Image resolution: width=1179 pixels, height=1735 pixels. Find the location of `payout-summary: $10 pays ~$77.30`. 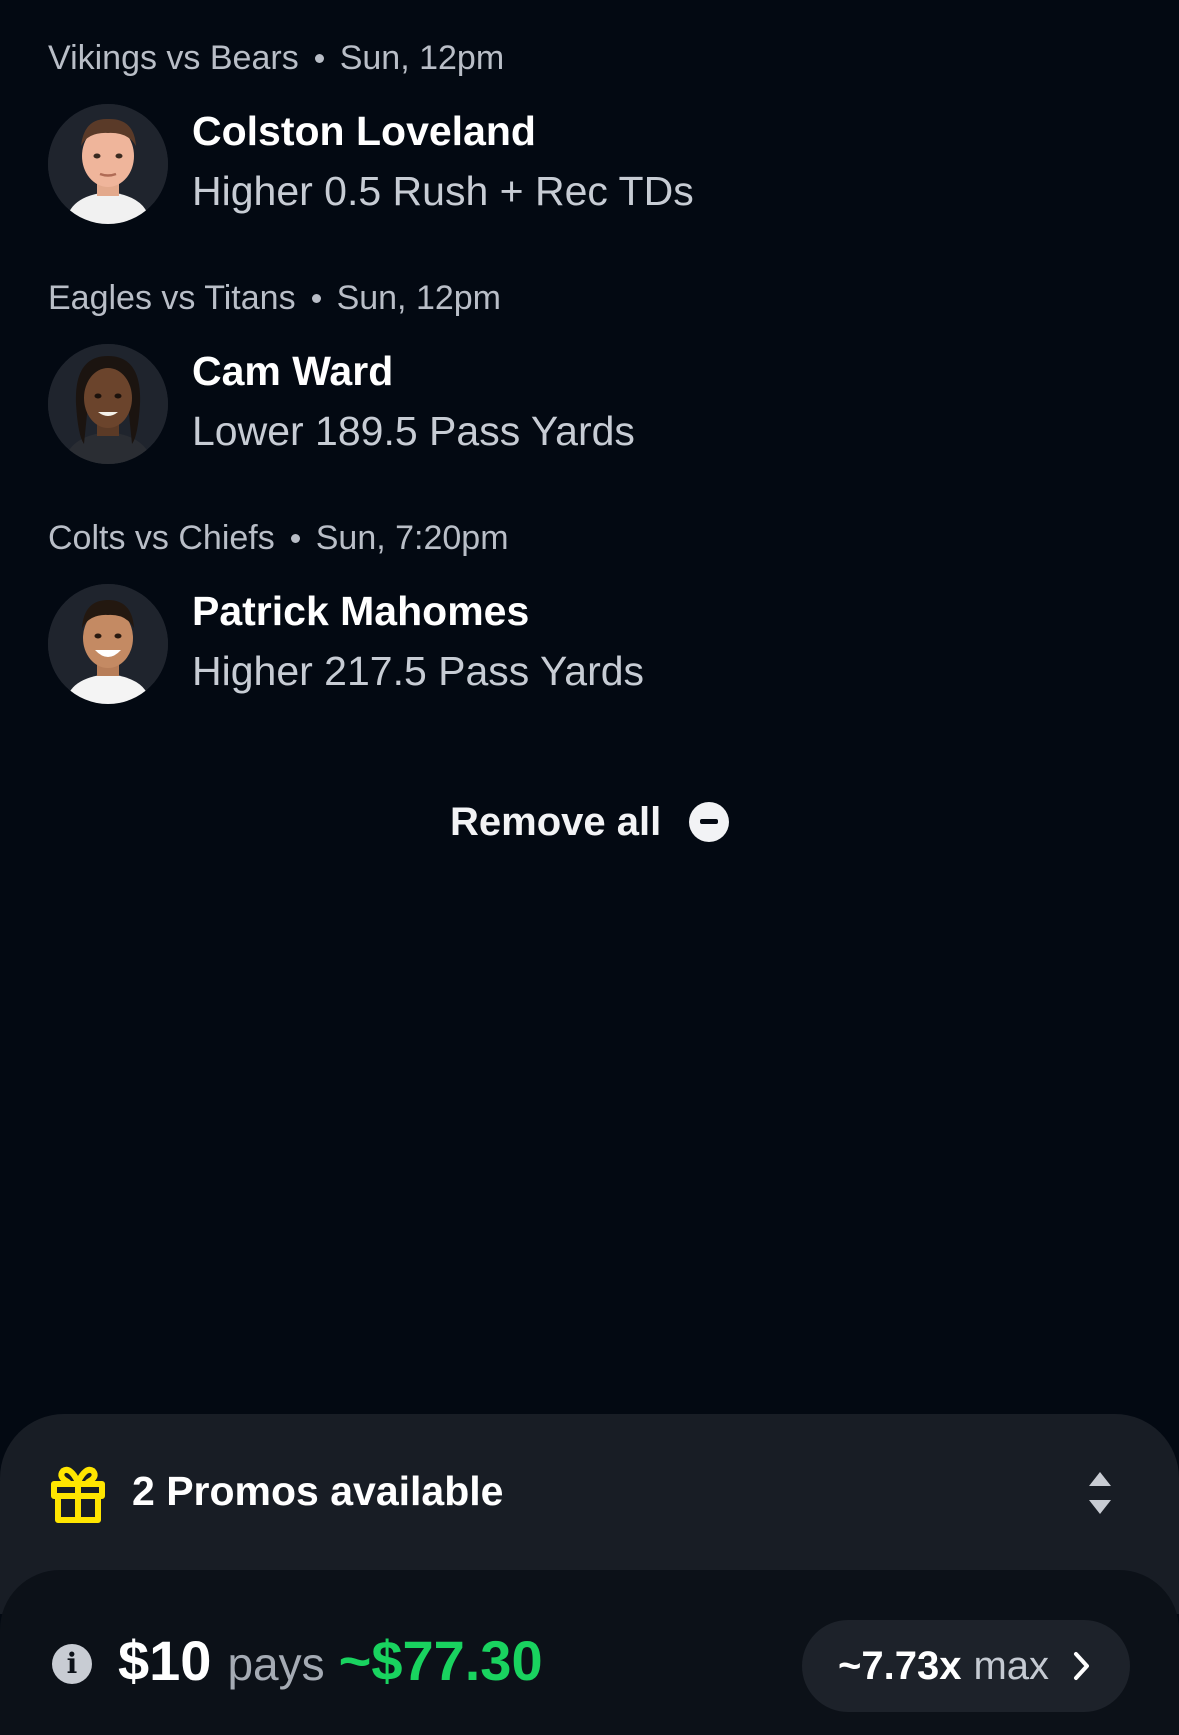

payout-summary: $10 pays ~$77.30 is located at coordinates (330, 1664).